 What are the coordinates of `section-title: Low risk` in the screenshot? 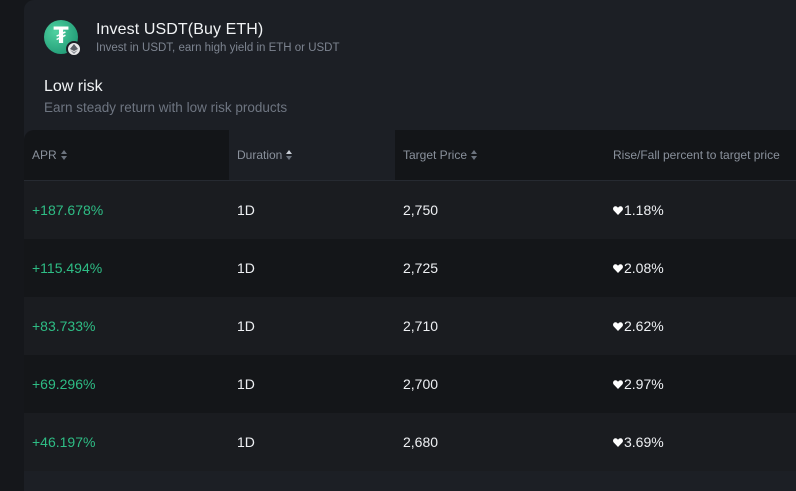 It's located at (73, 86).